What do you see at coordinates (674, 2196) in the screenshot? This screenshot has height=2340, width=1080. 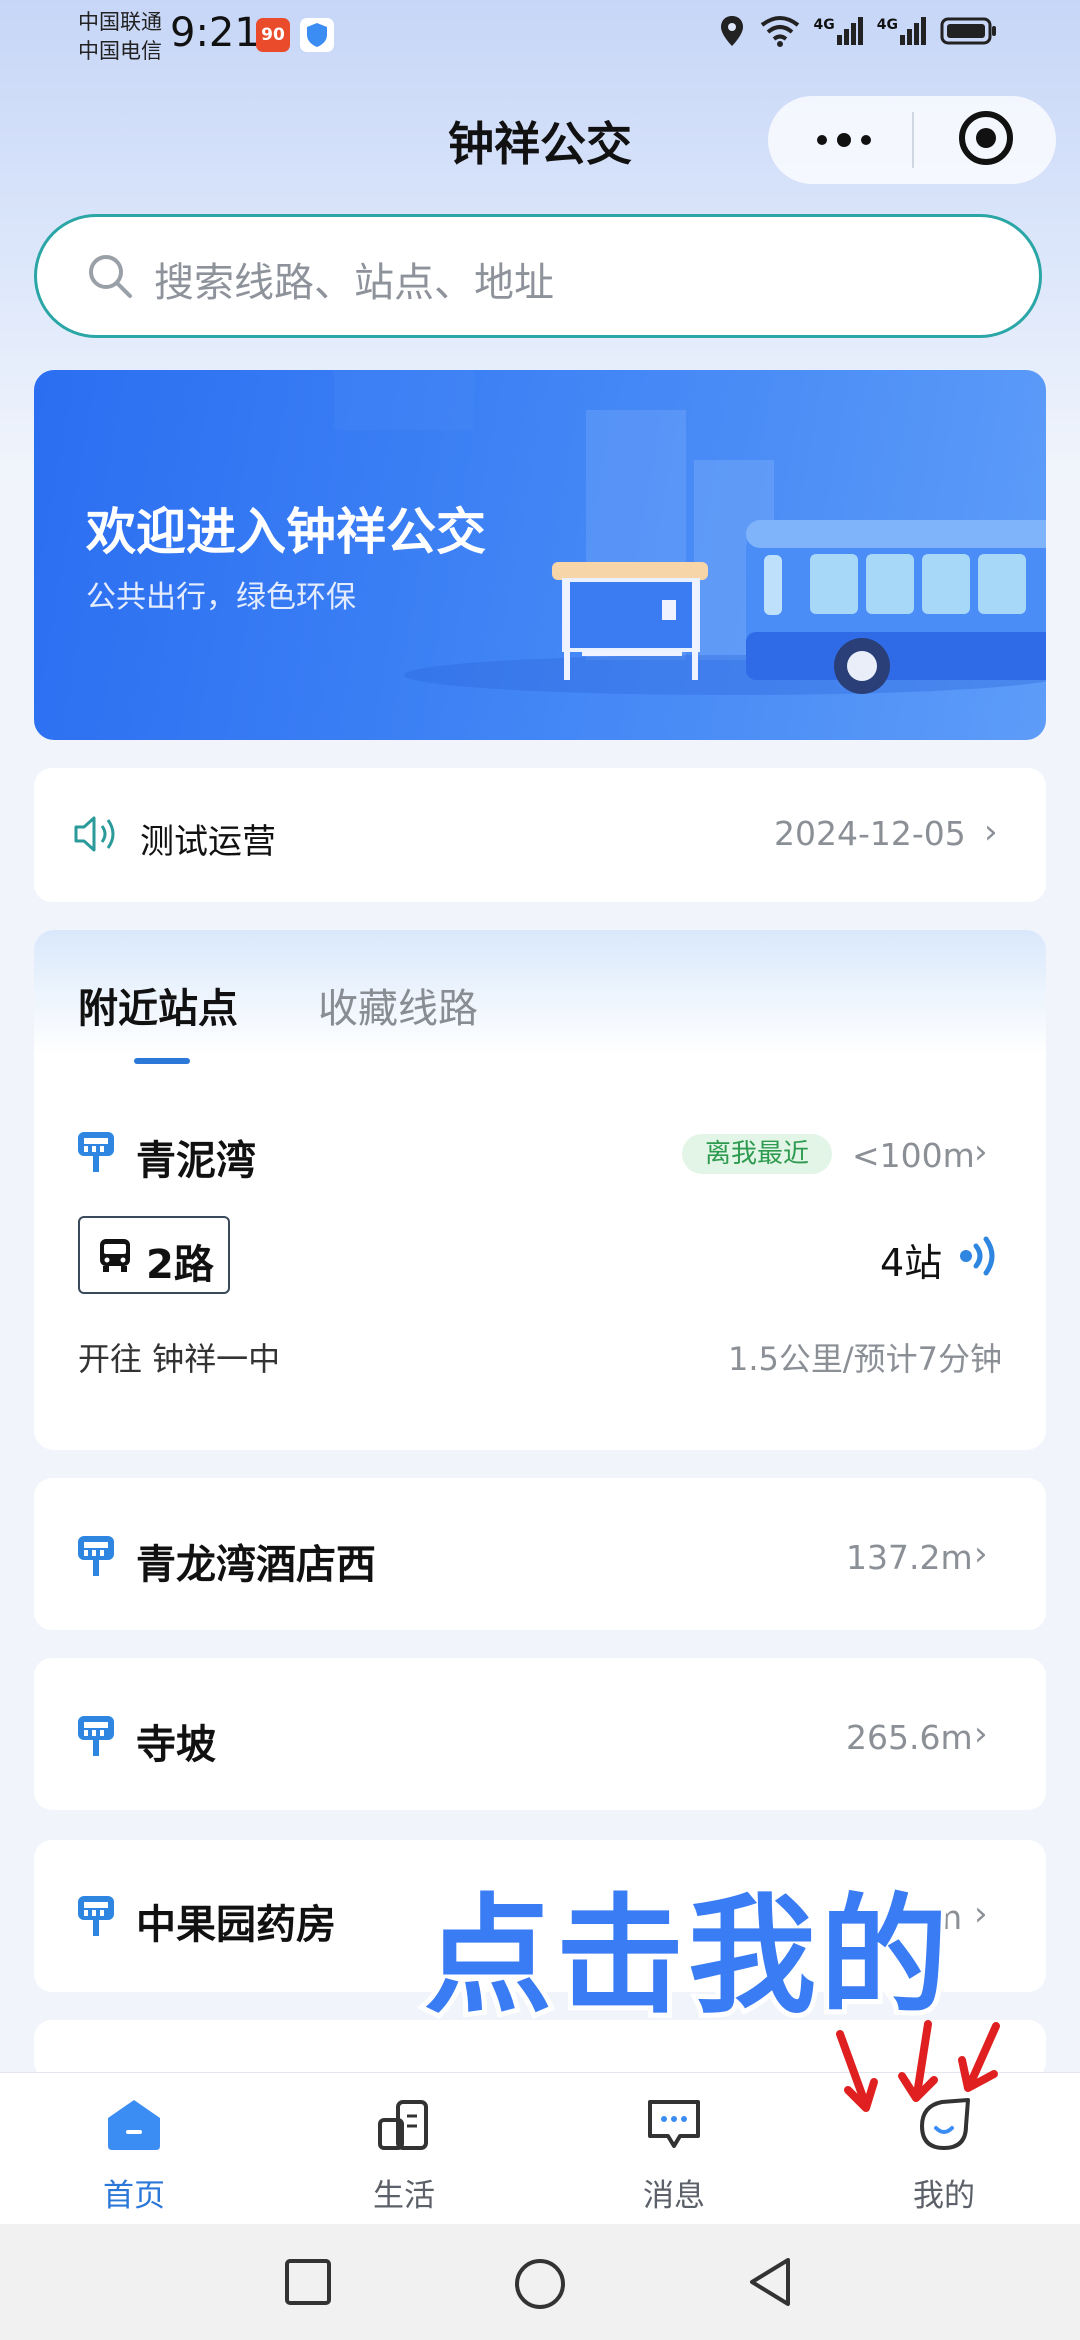 I see `nav-label-messages: 消息` at bounding box center [674, 2196].